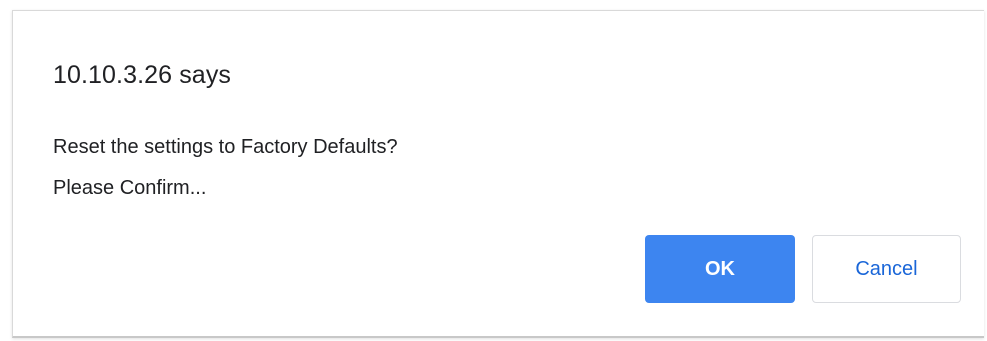 This screenshot has width=987, height=341. Describe the element at coordinates (225, 147) in the screenshot. I see `message-line: Reset the settings to Factory Defaults?` at that location.